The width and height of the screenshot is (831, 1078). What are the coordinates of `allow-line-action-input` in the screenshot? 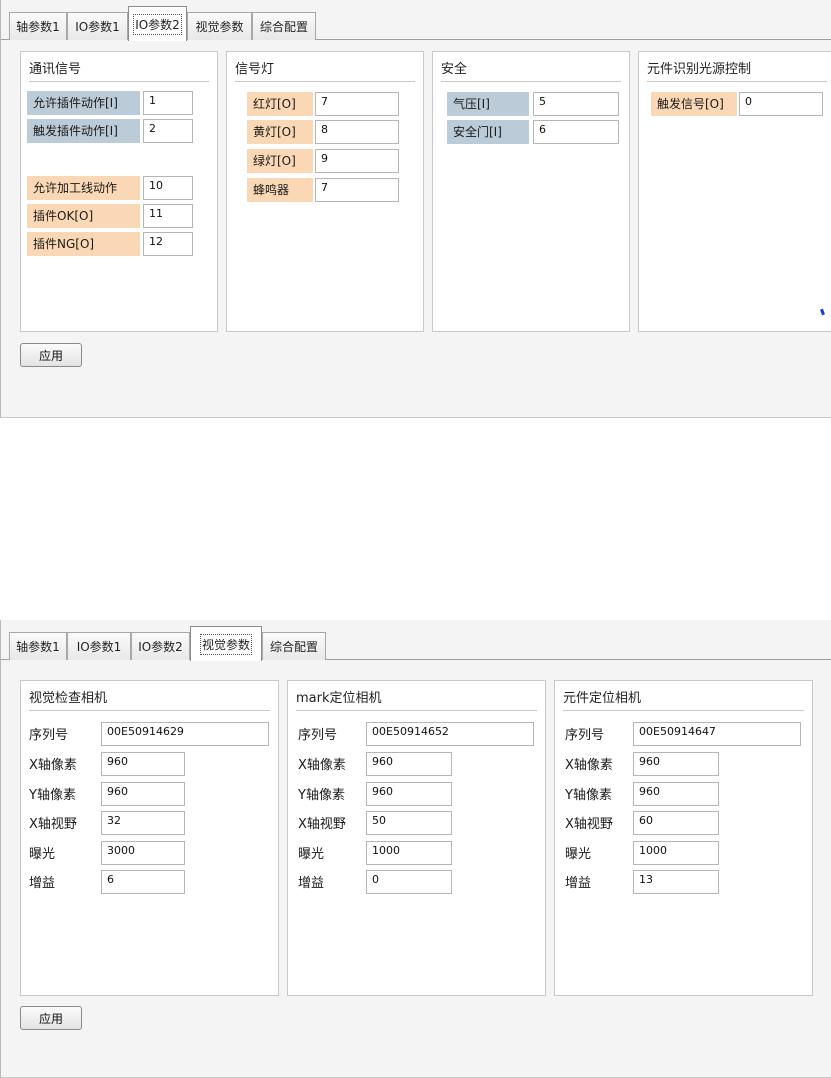 It's located at (168, 188).